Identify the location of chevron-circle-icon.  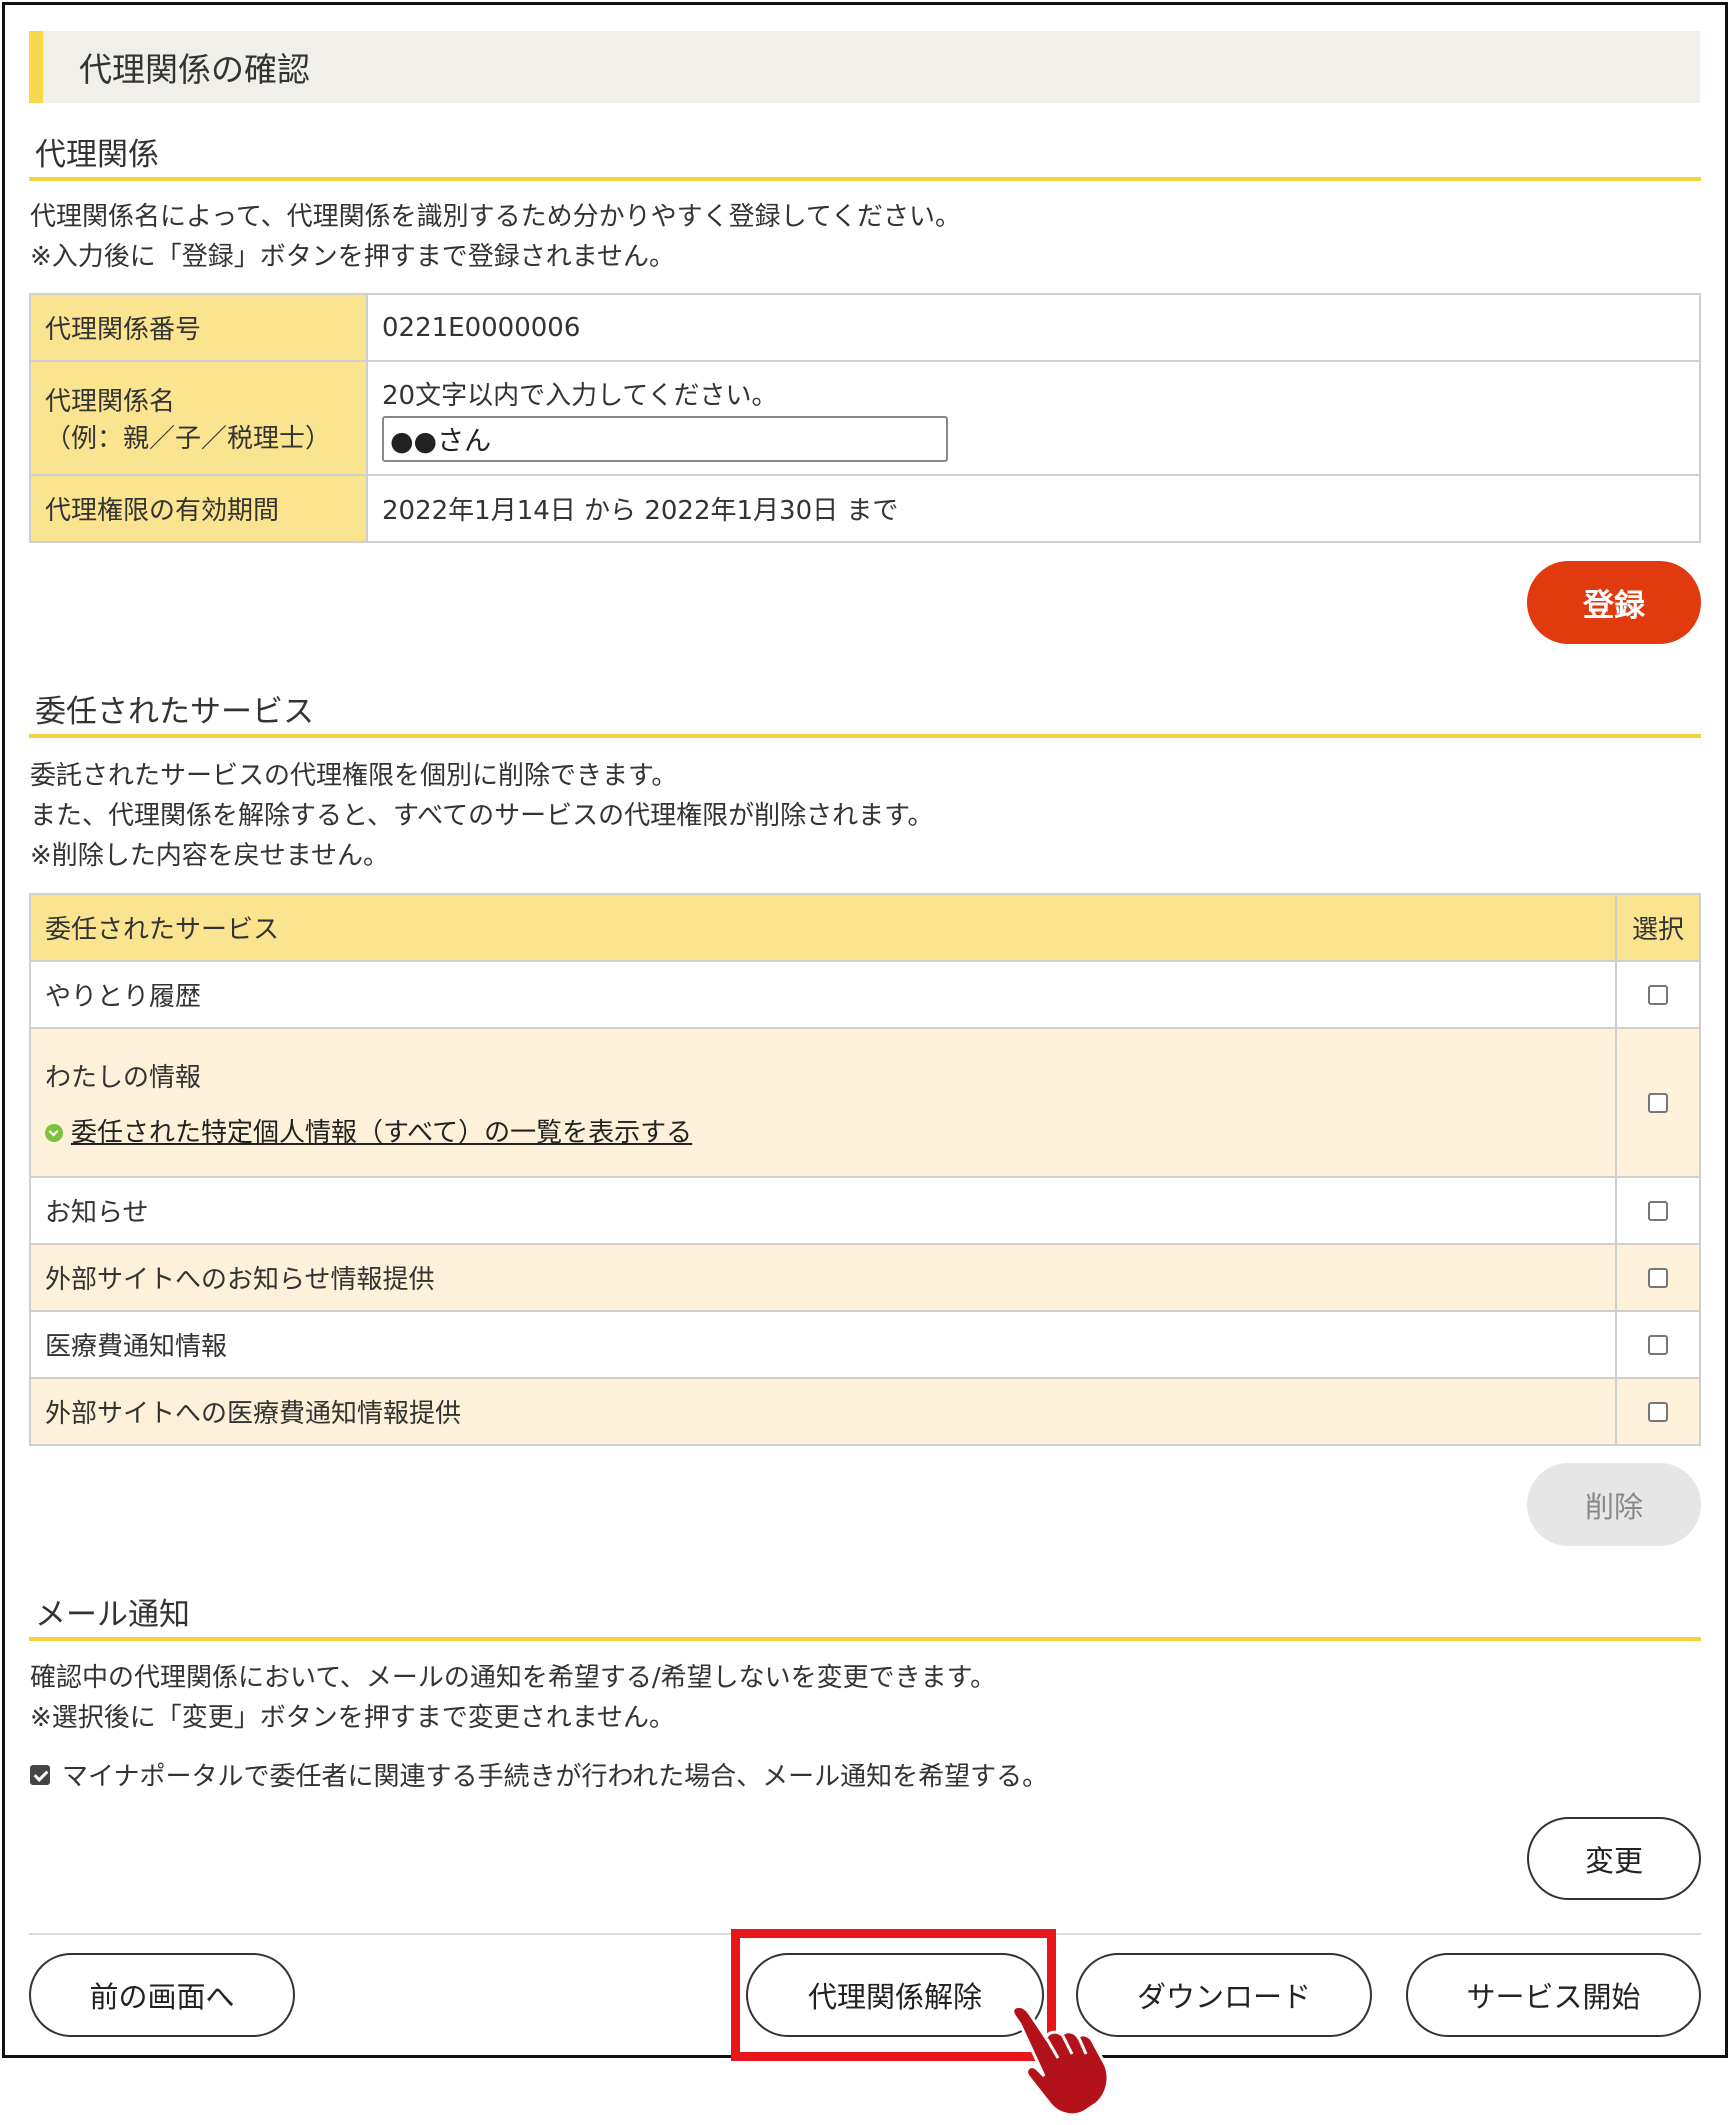
(54, 1133).